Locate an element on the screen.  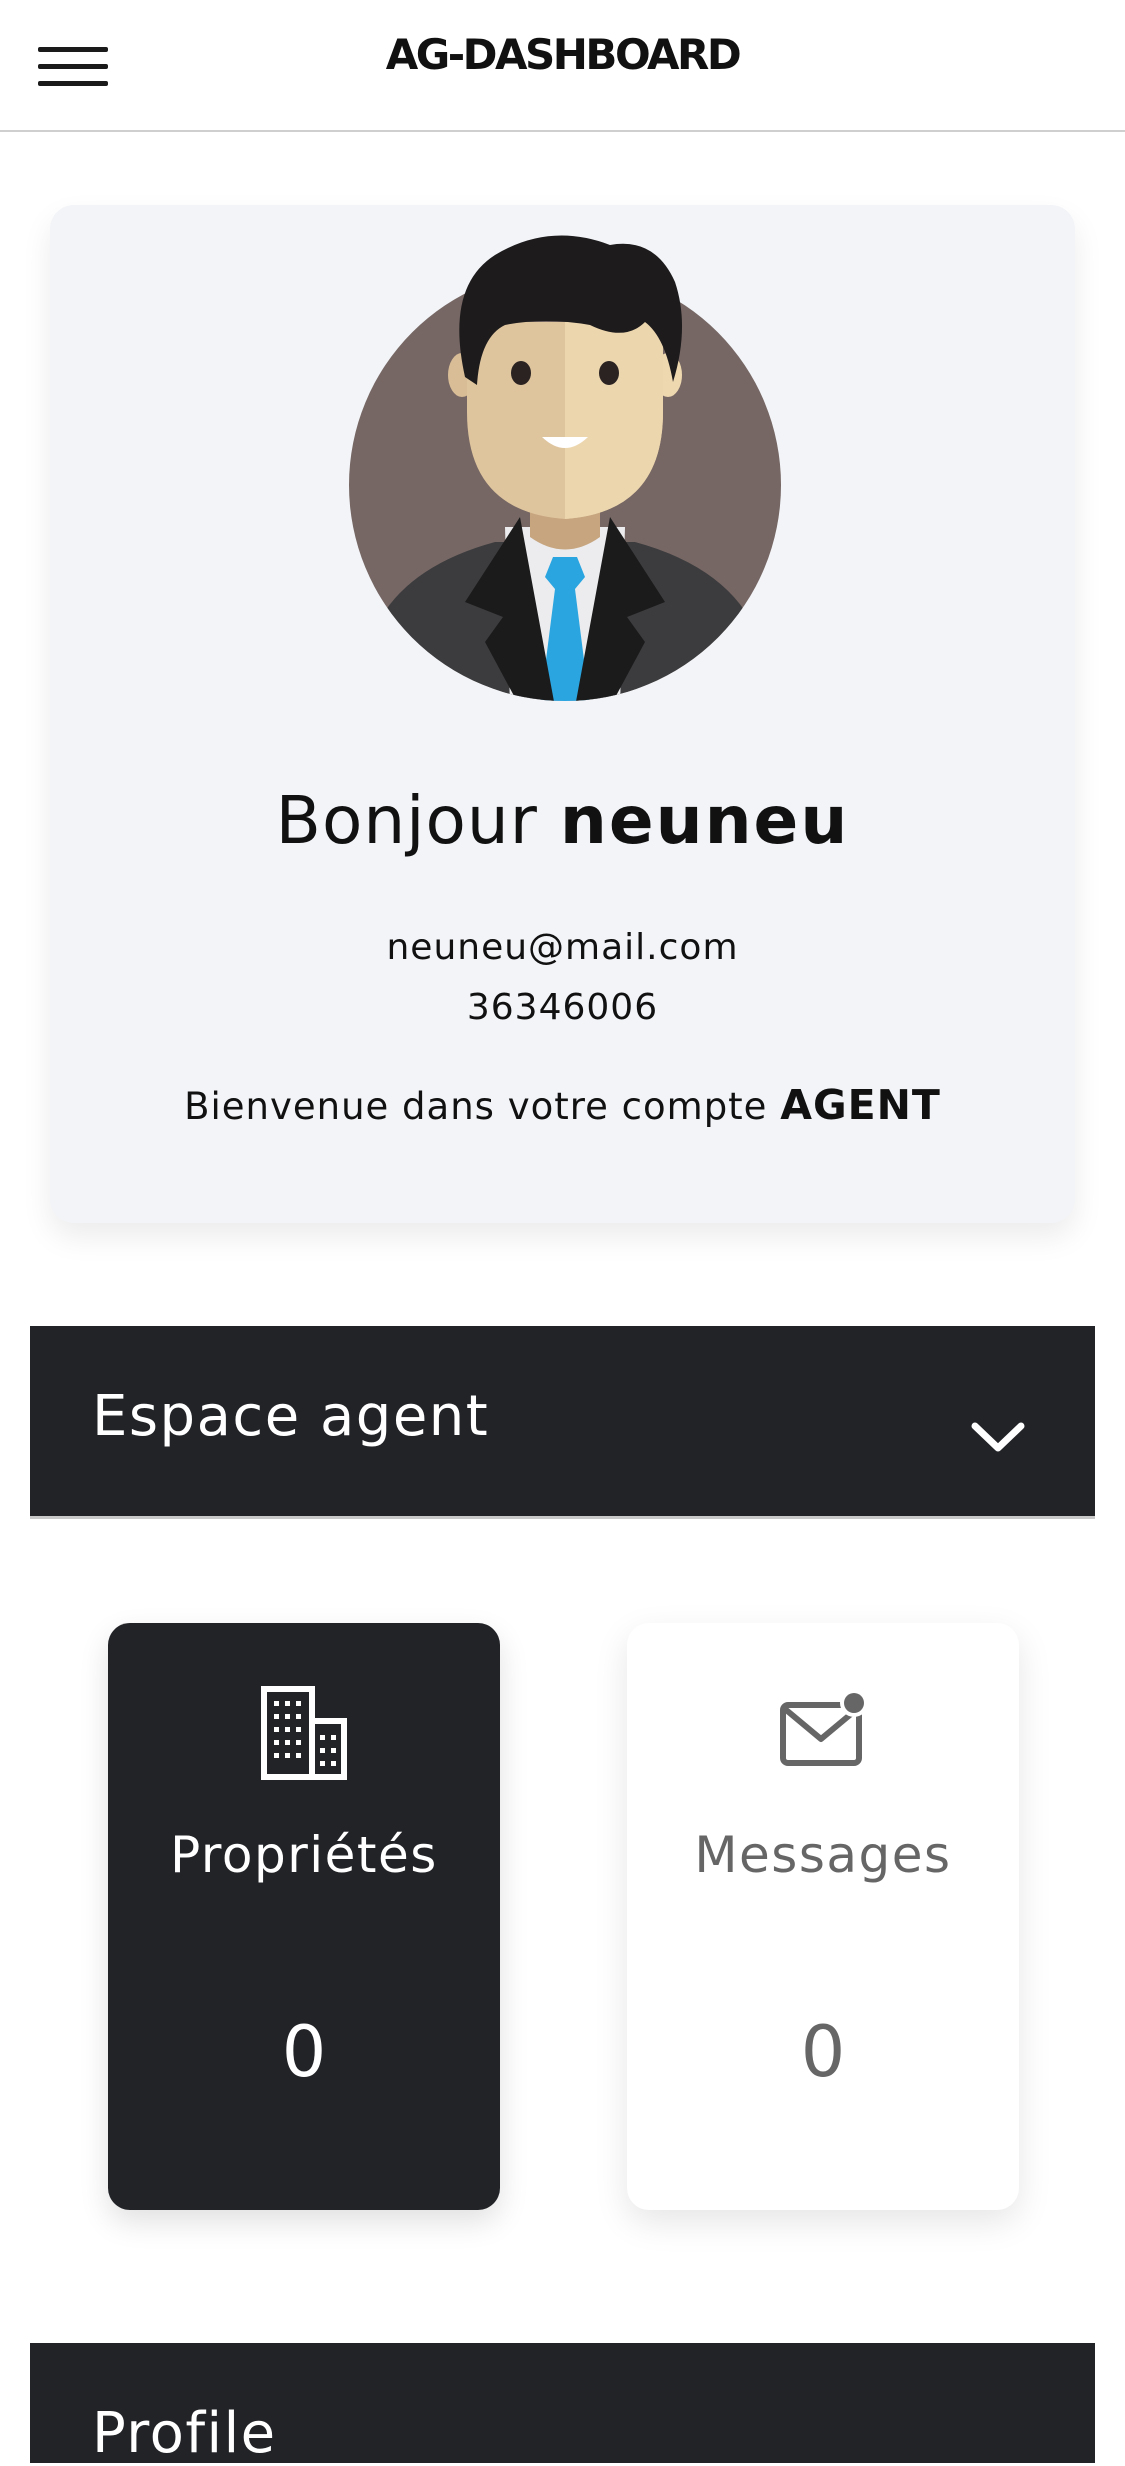
building-icon is located at coordinates (304, 1733).